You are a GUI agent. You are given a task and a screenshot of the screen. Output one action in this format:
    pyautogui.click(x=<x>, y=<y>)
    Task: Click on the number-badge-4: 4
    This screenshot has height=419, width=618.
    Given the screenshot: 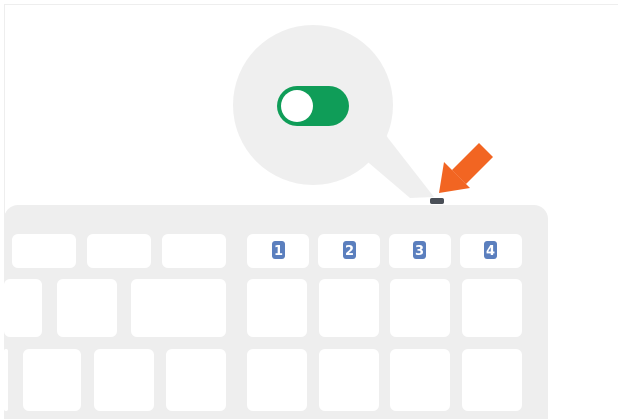 What is the action you would take?
    pyautogui.click(x=490, y=250)
    